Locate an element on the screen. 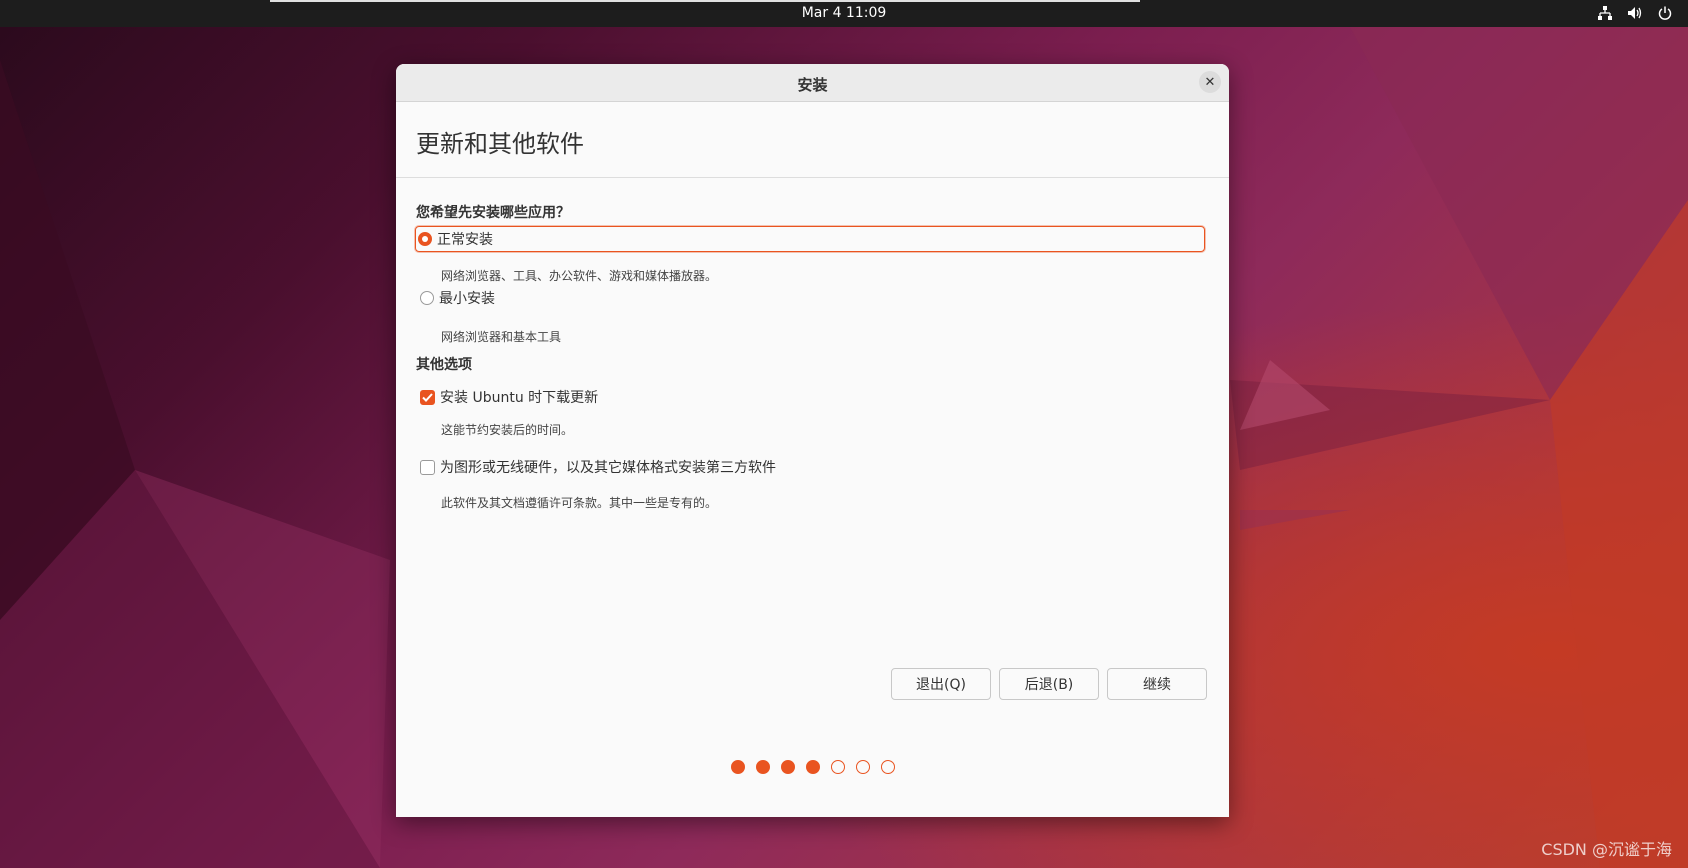 The height and width of the screenshot is (868, 1688). network-icon is located at coordinates (1605, 13).